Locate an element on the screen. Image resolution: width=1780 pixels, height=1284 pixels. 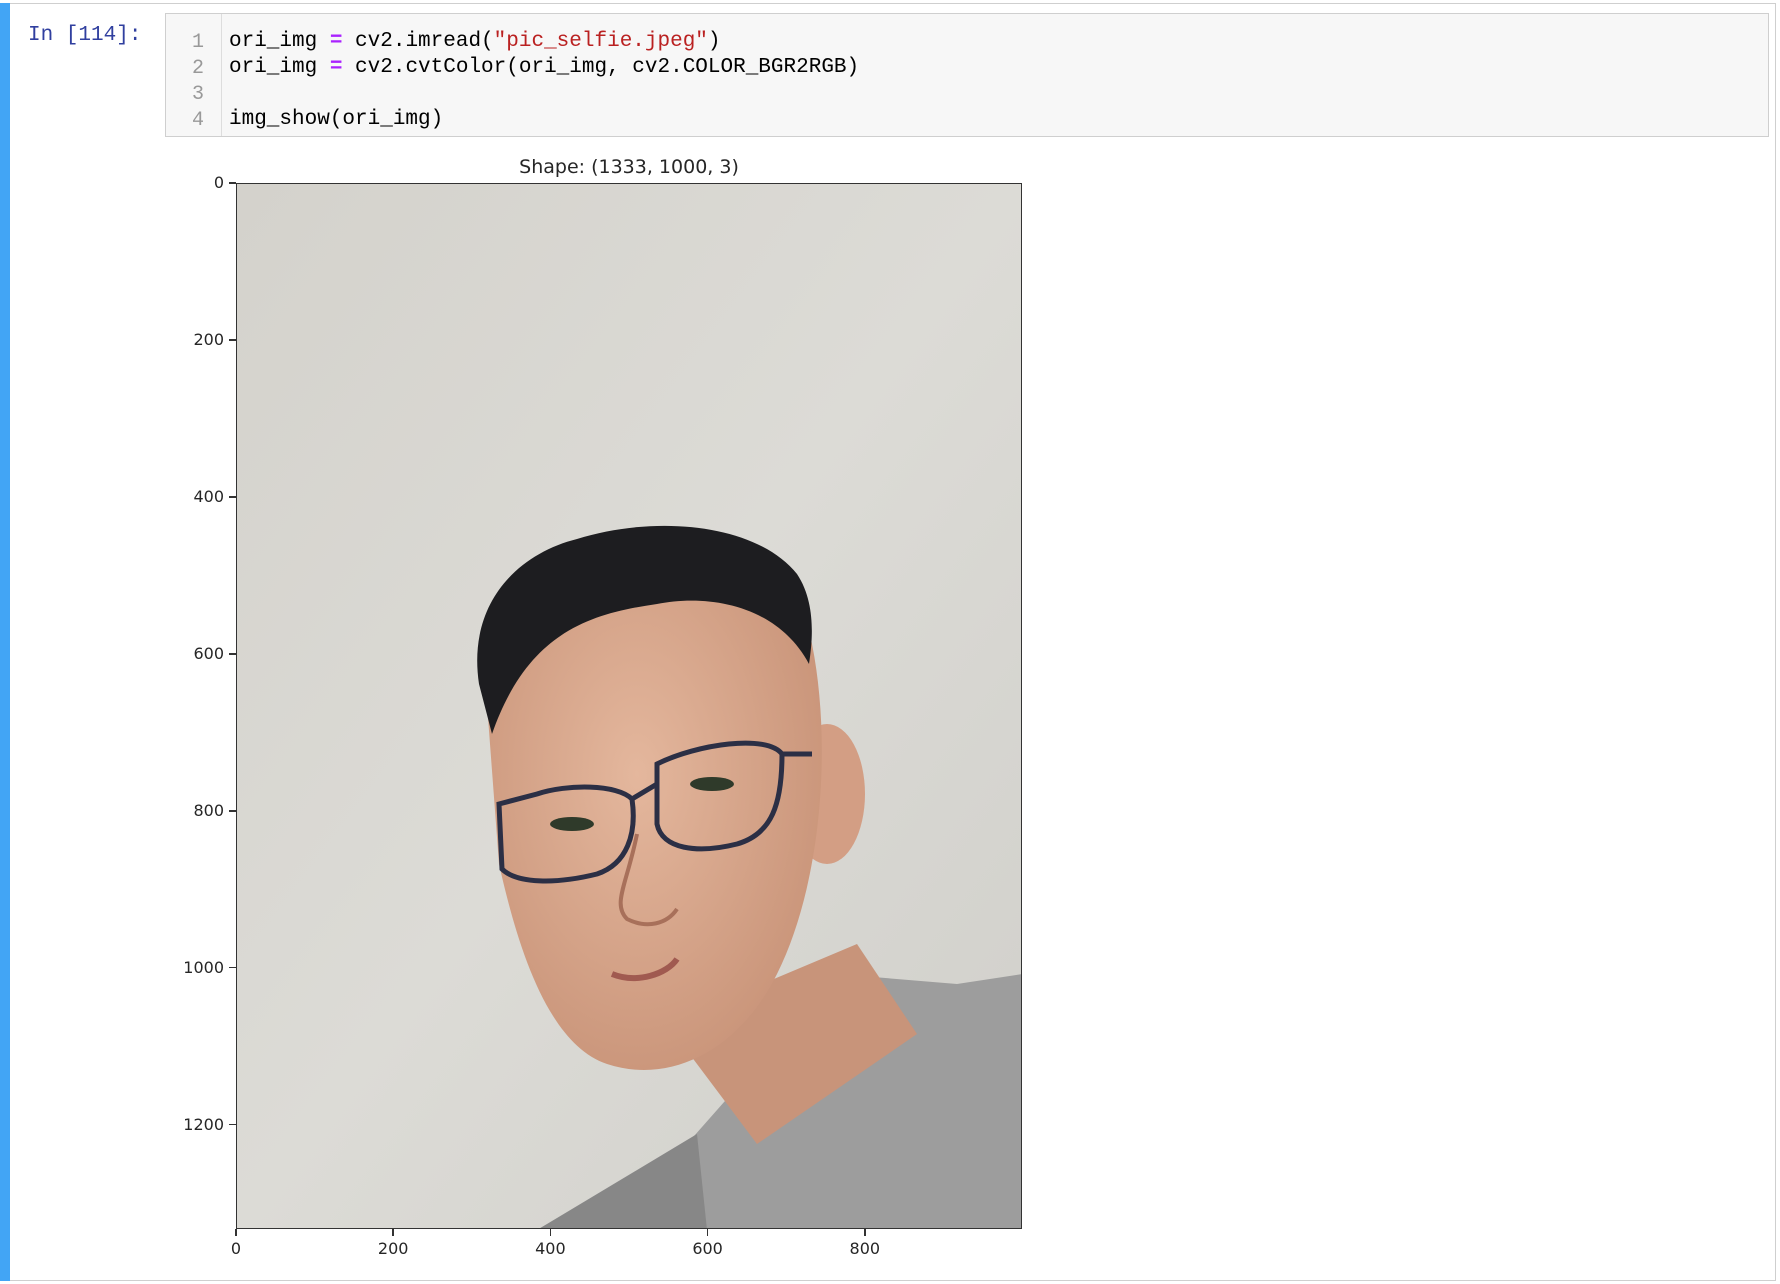
code-token: ) is located at coordinates (714, 41).